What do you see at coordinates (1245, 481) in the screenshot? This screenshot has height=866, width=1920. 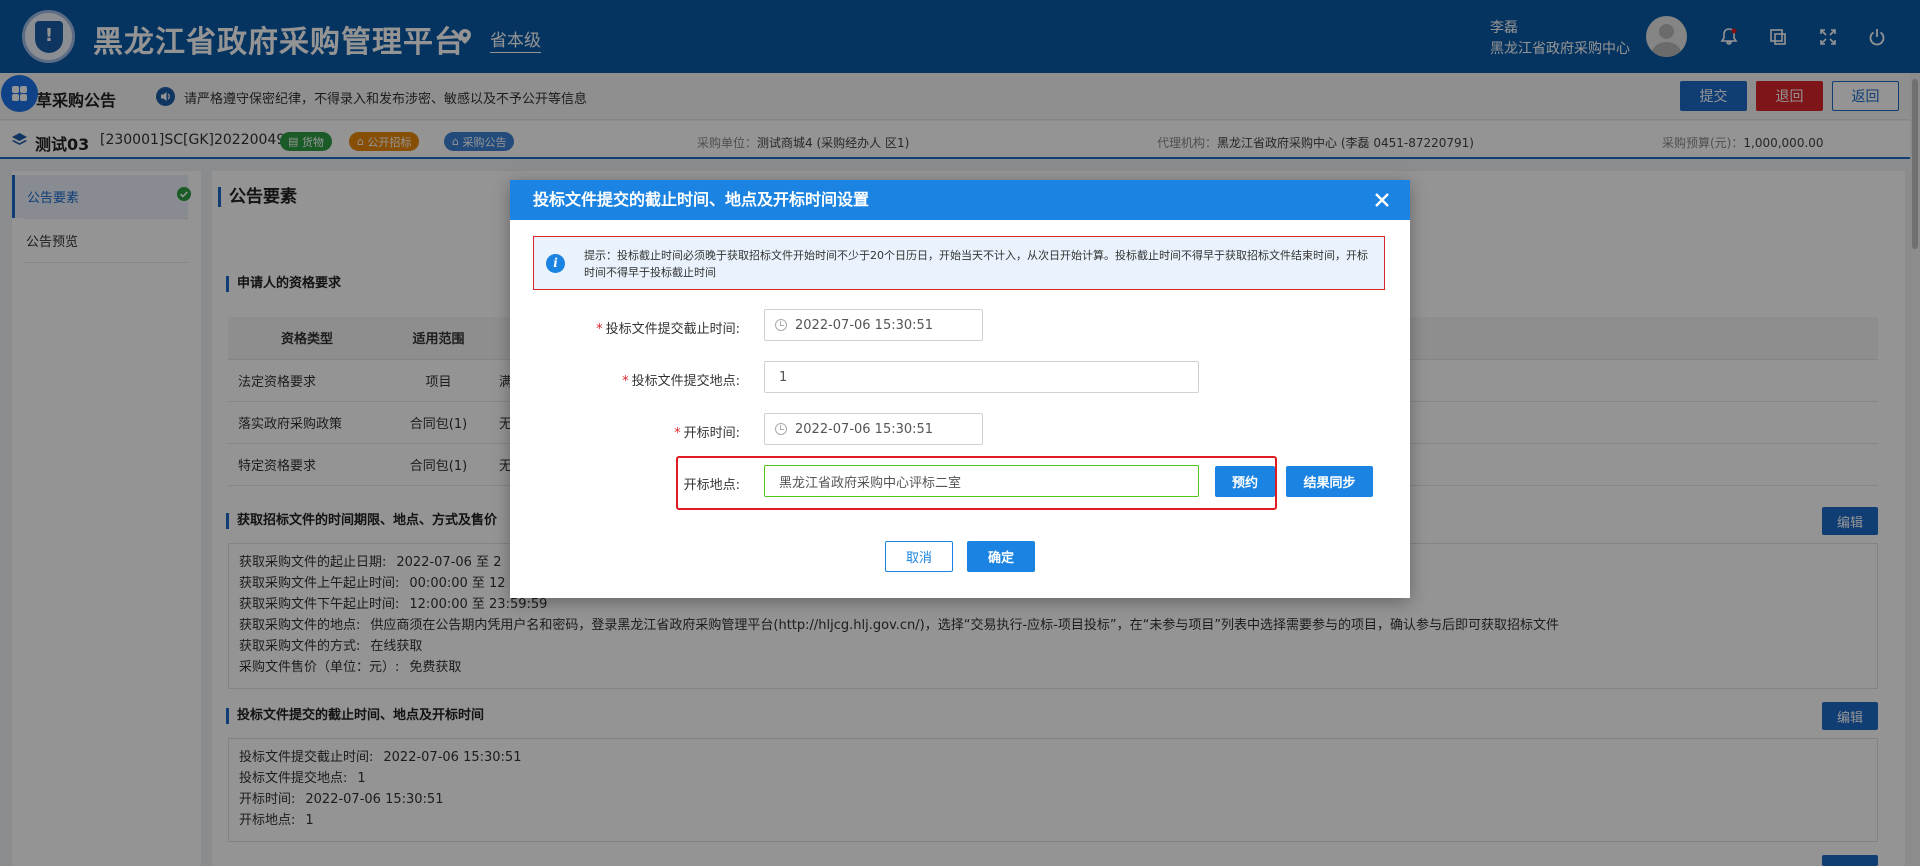 I see `reserve-button: 预约` at bounding box center [1245, 481].